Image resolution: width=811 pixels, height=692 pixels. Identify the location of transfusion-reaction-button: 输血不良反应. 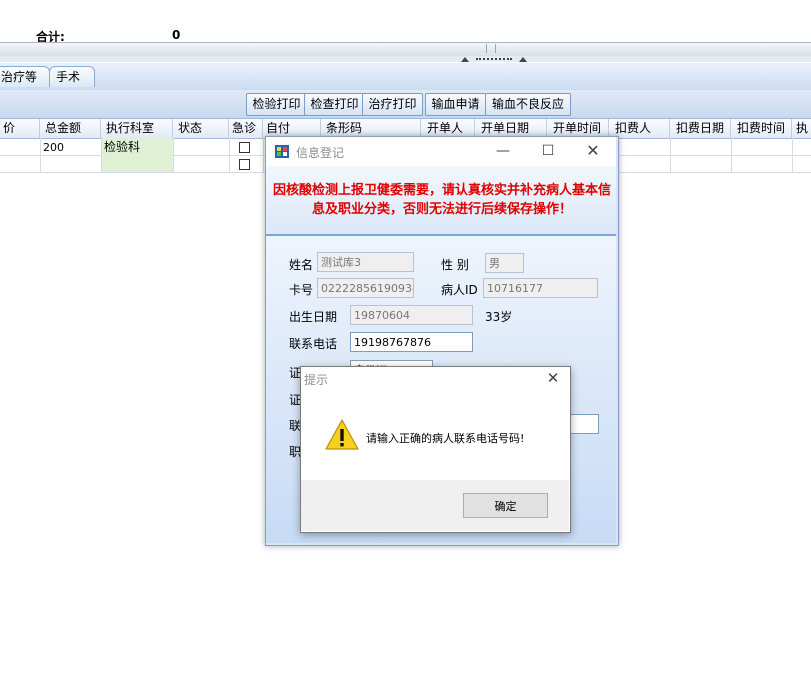
(528, 104).